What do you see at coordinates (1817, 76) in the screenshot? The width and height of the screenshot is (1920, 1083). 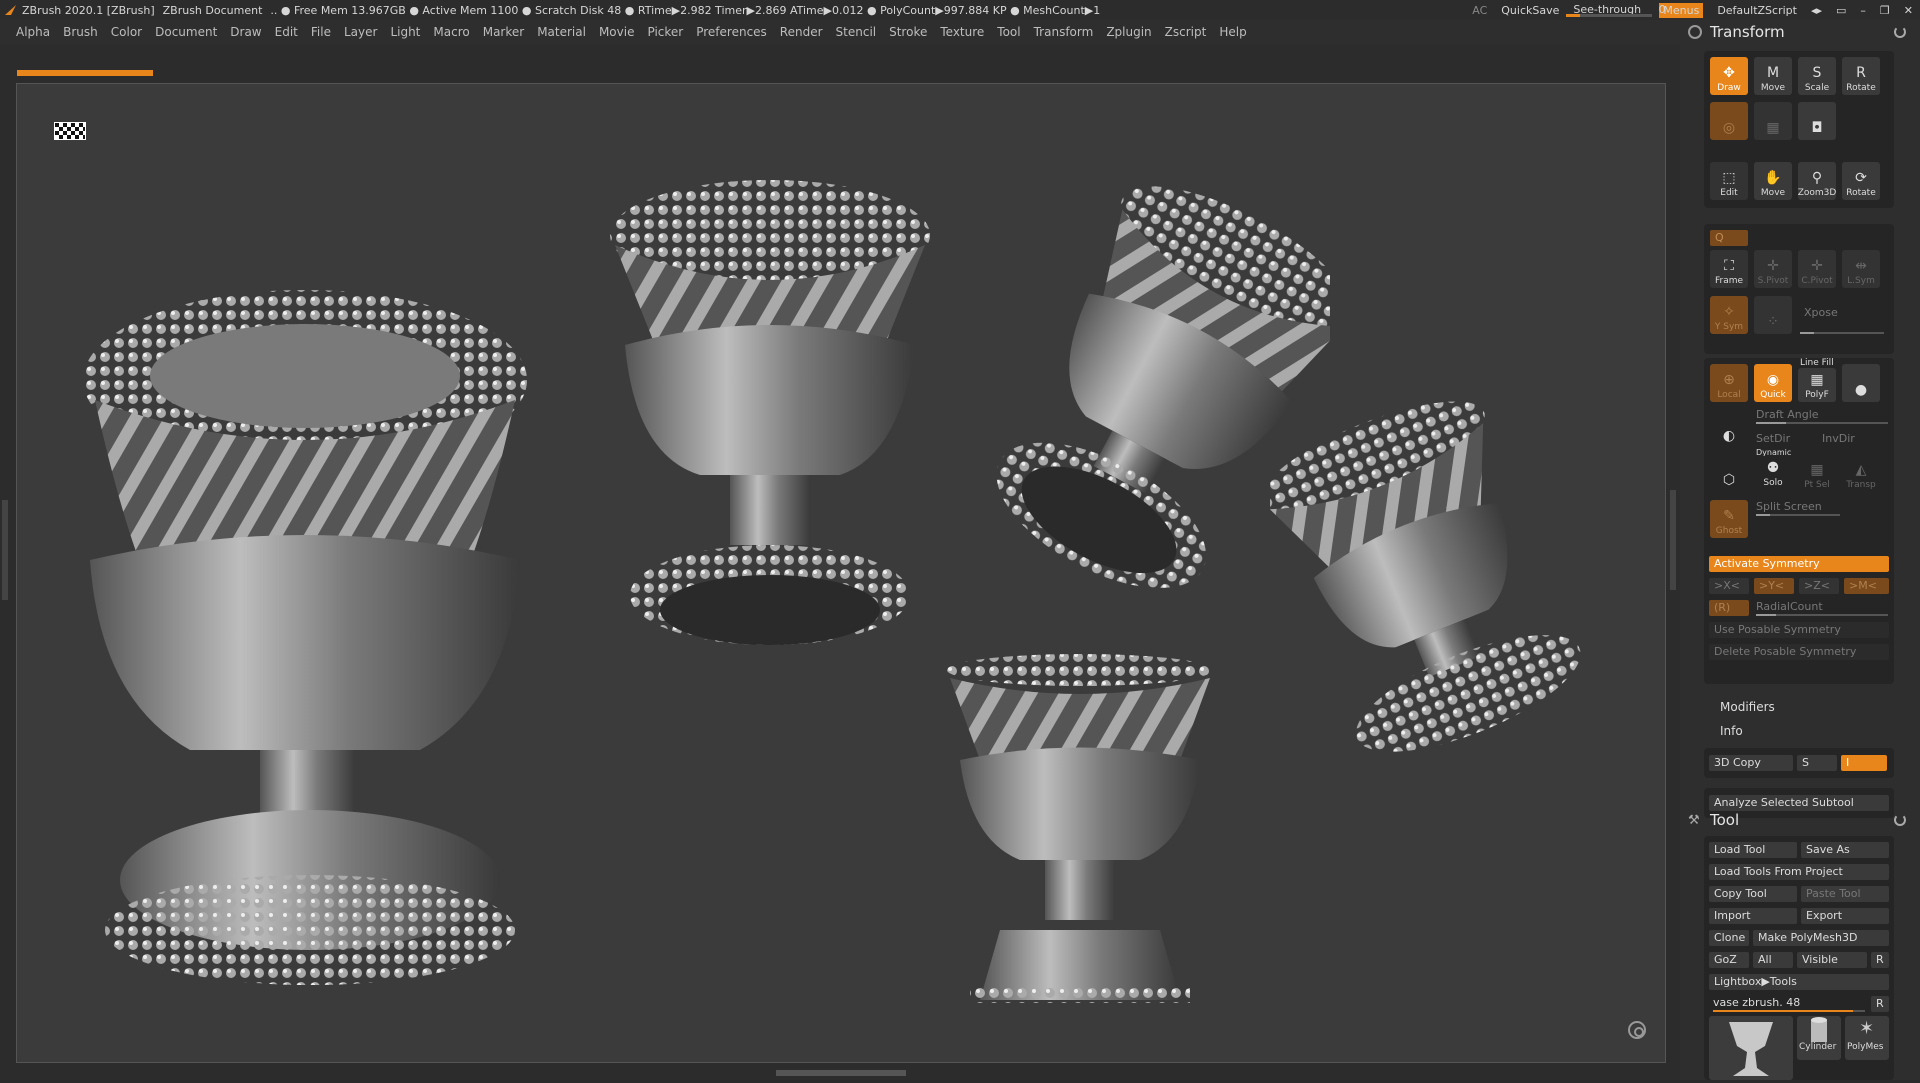 I see `scale-mode-button: S Scale` at bounding box center [1817, 76].